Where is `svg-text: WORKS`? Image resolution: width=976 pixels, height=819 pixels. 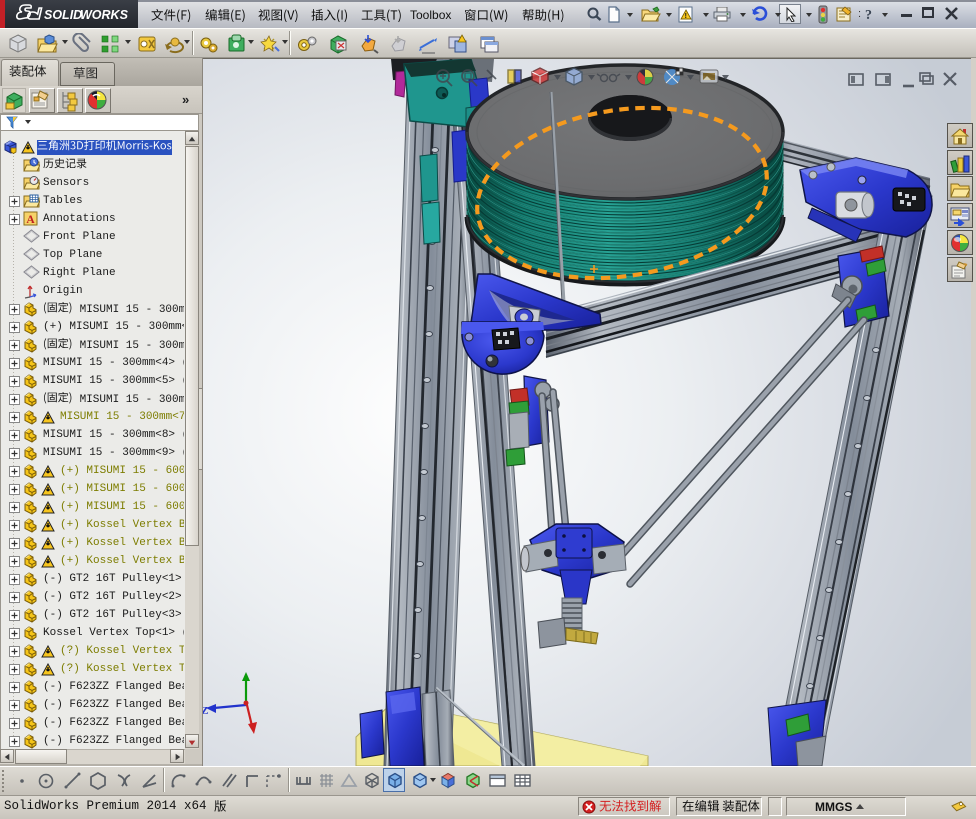 svg-text: WORKS is located at coordinates (104, 15).